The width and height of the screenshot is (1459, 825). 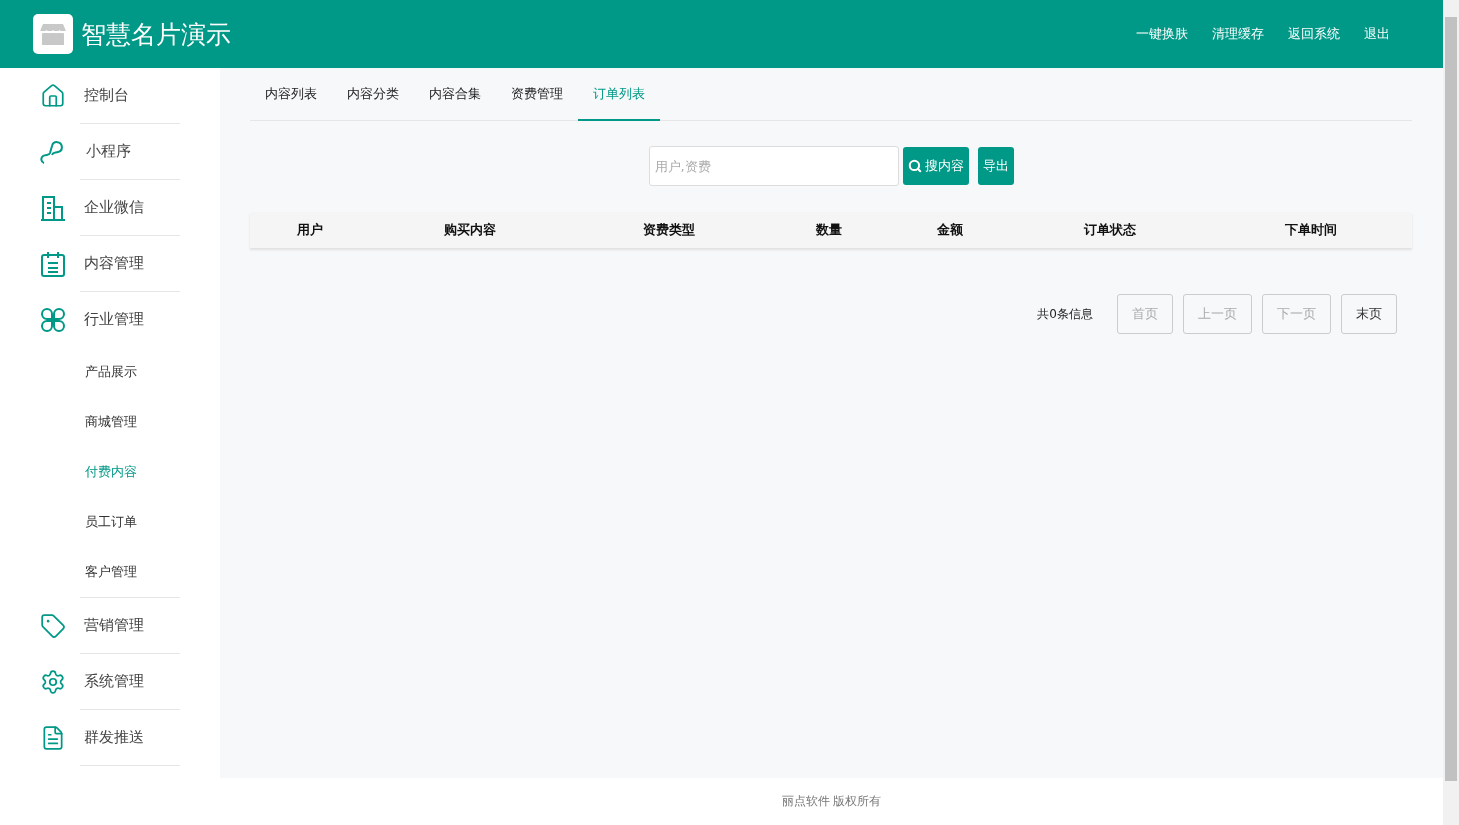 I want to click on sidebar-subitem: 员工订单, so click(x=132, y=522).